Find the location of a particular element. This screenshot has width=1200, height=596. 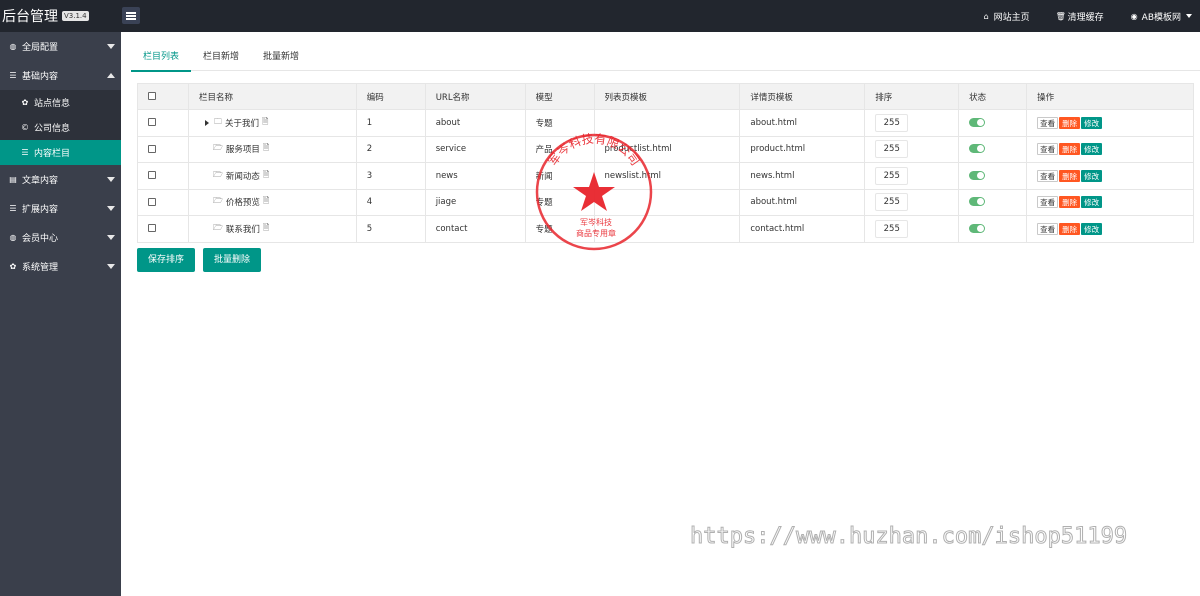

cell-name: 🗁 服务项目 🗎 is located at coordinates (272, 149).